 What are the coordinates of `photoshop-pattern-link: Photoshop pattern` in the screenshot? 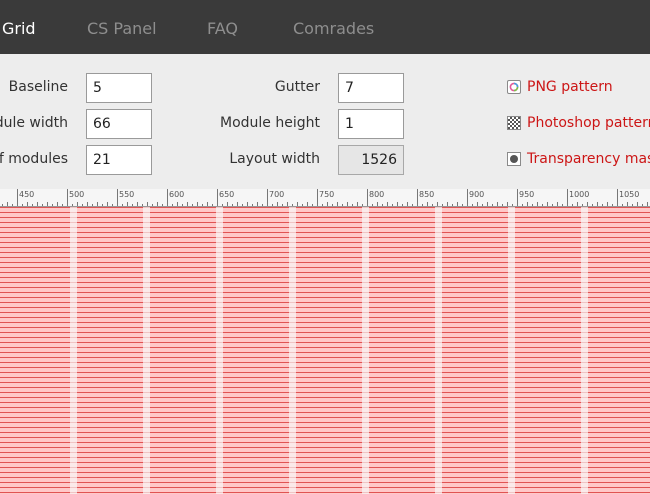 It's located at (588, 123).